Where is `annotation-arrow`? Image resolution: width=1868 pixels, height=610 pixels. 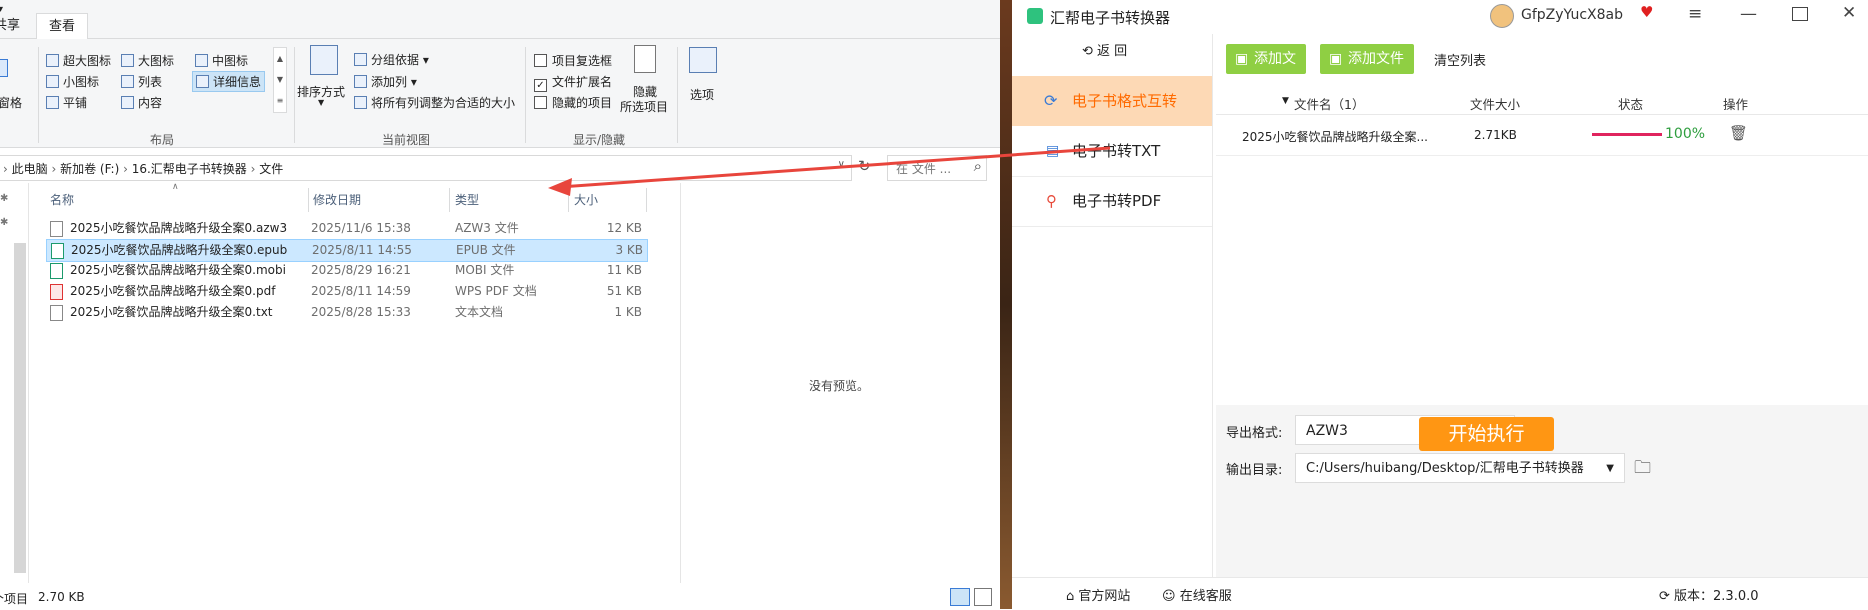 annotation-arrow is located at coordinates (829, 171).